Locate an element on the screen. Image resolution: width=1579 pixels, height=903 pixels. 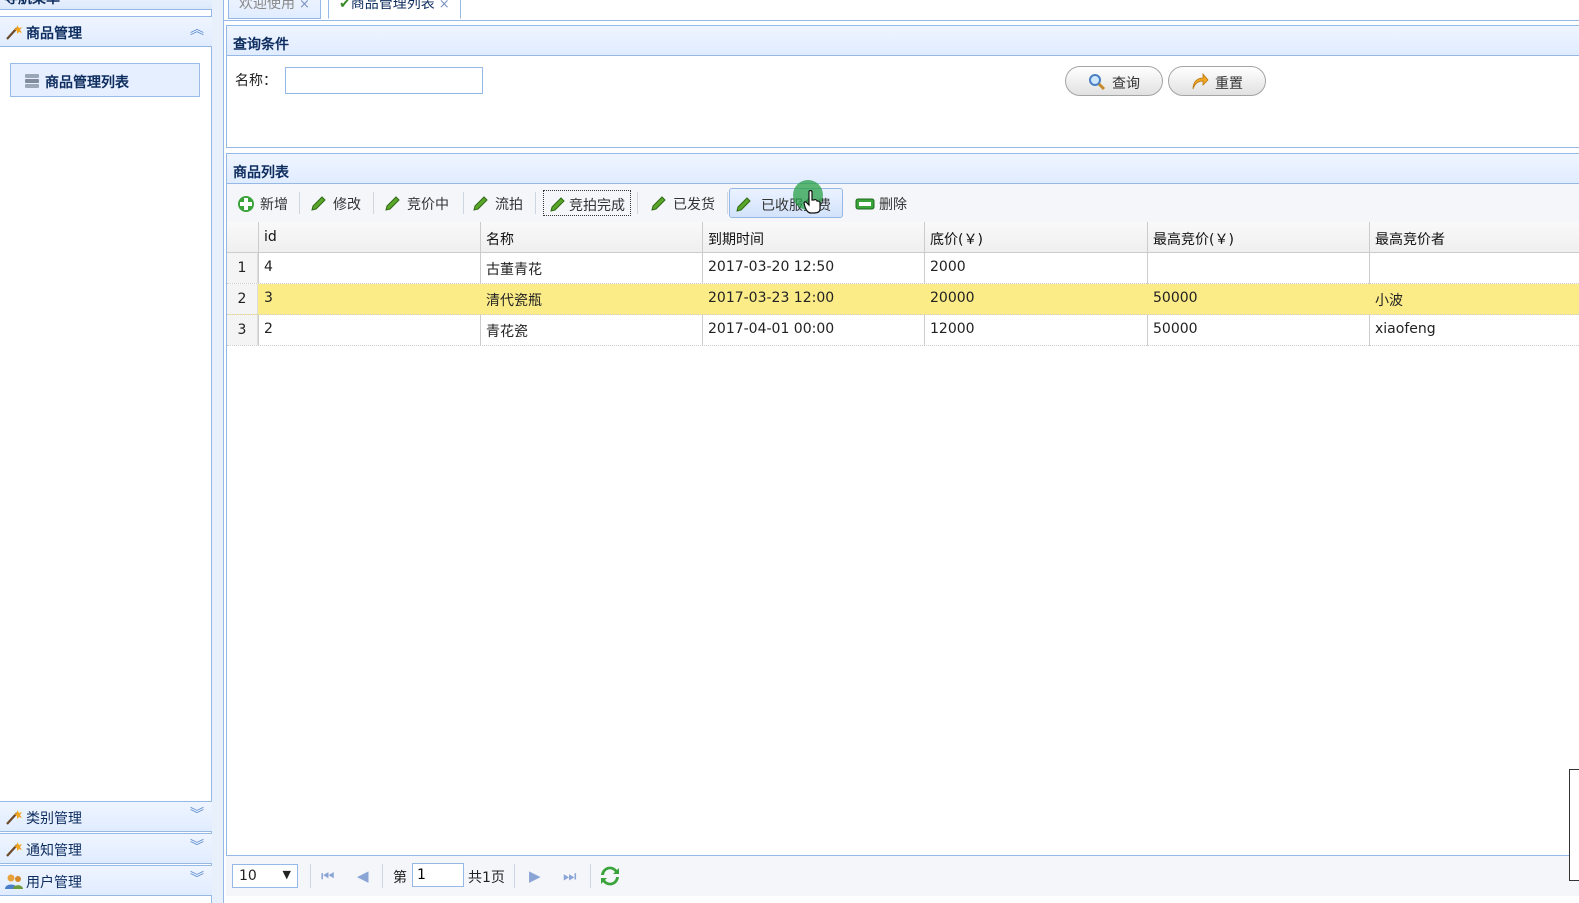
column-header-top-bid: 最高竞价(￥) is located at coordinates (1193, 239).